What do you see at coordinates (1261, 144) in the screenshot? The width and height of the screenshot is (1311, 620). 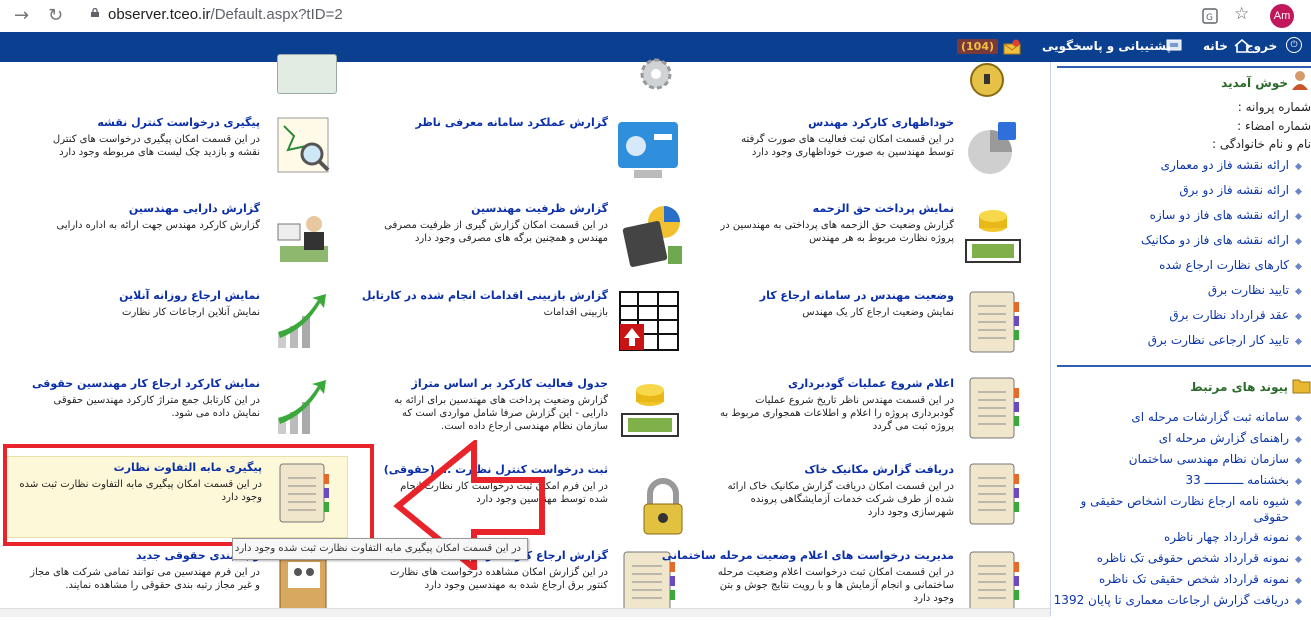 I see `full-name-label-text: نام و نام خانوادگی :` at bounding box center [1261, 144].